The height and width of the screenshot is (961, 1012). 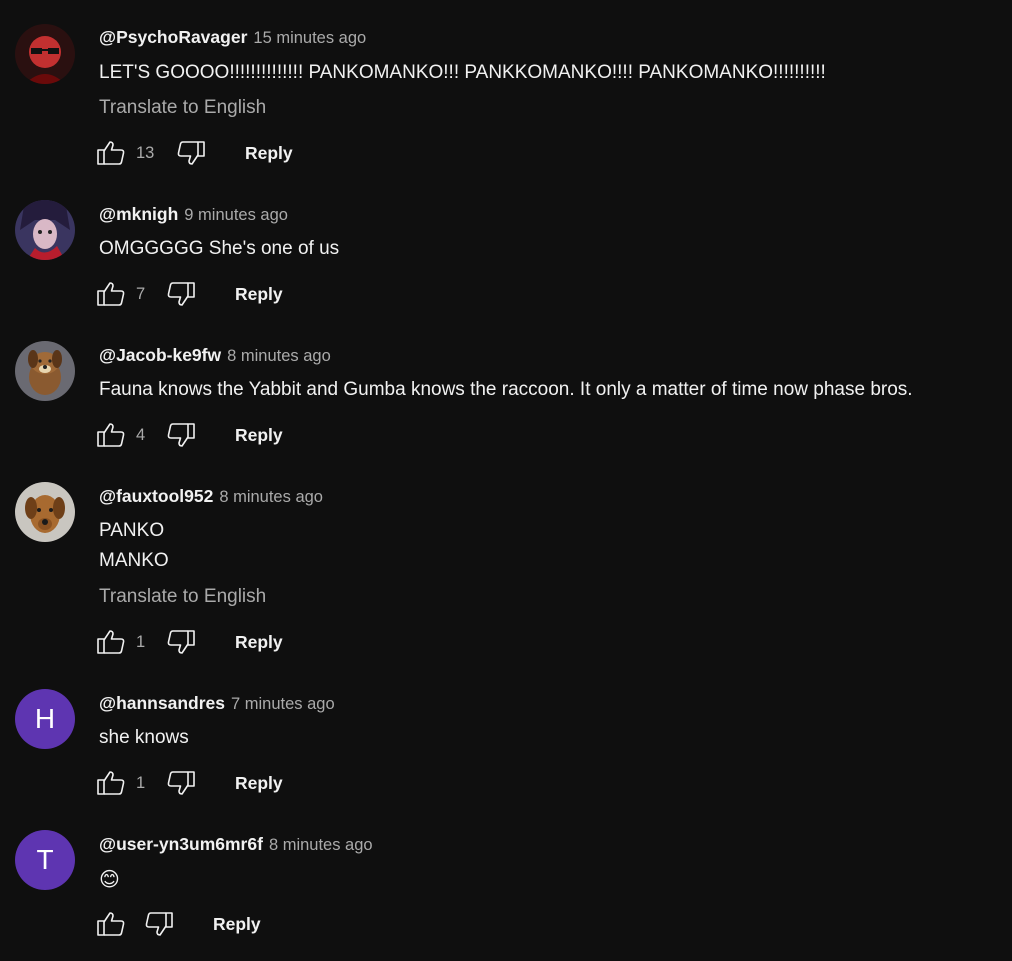 I want to click on comment-text: PANKO, so click(x=132, y=530).